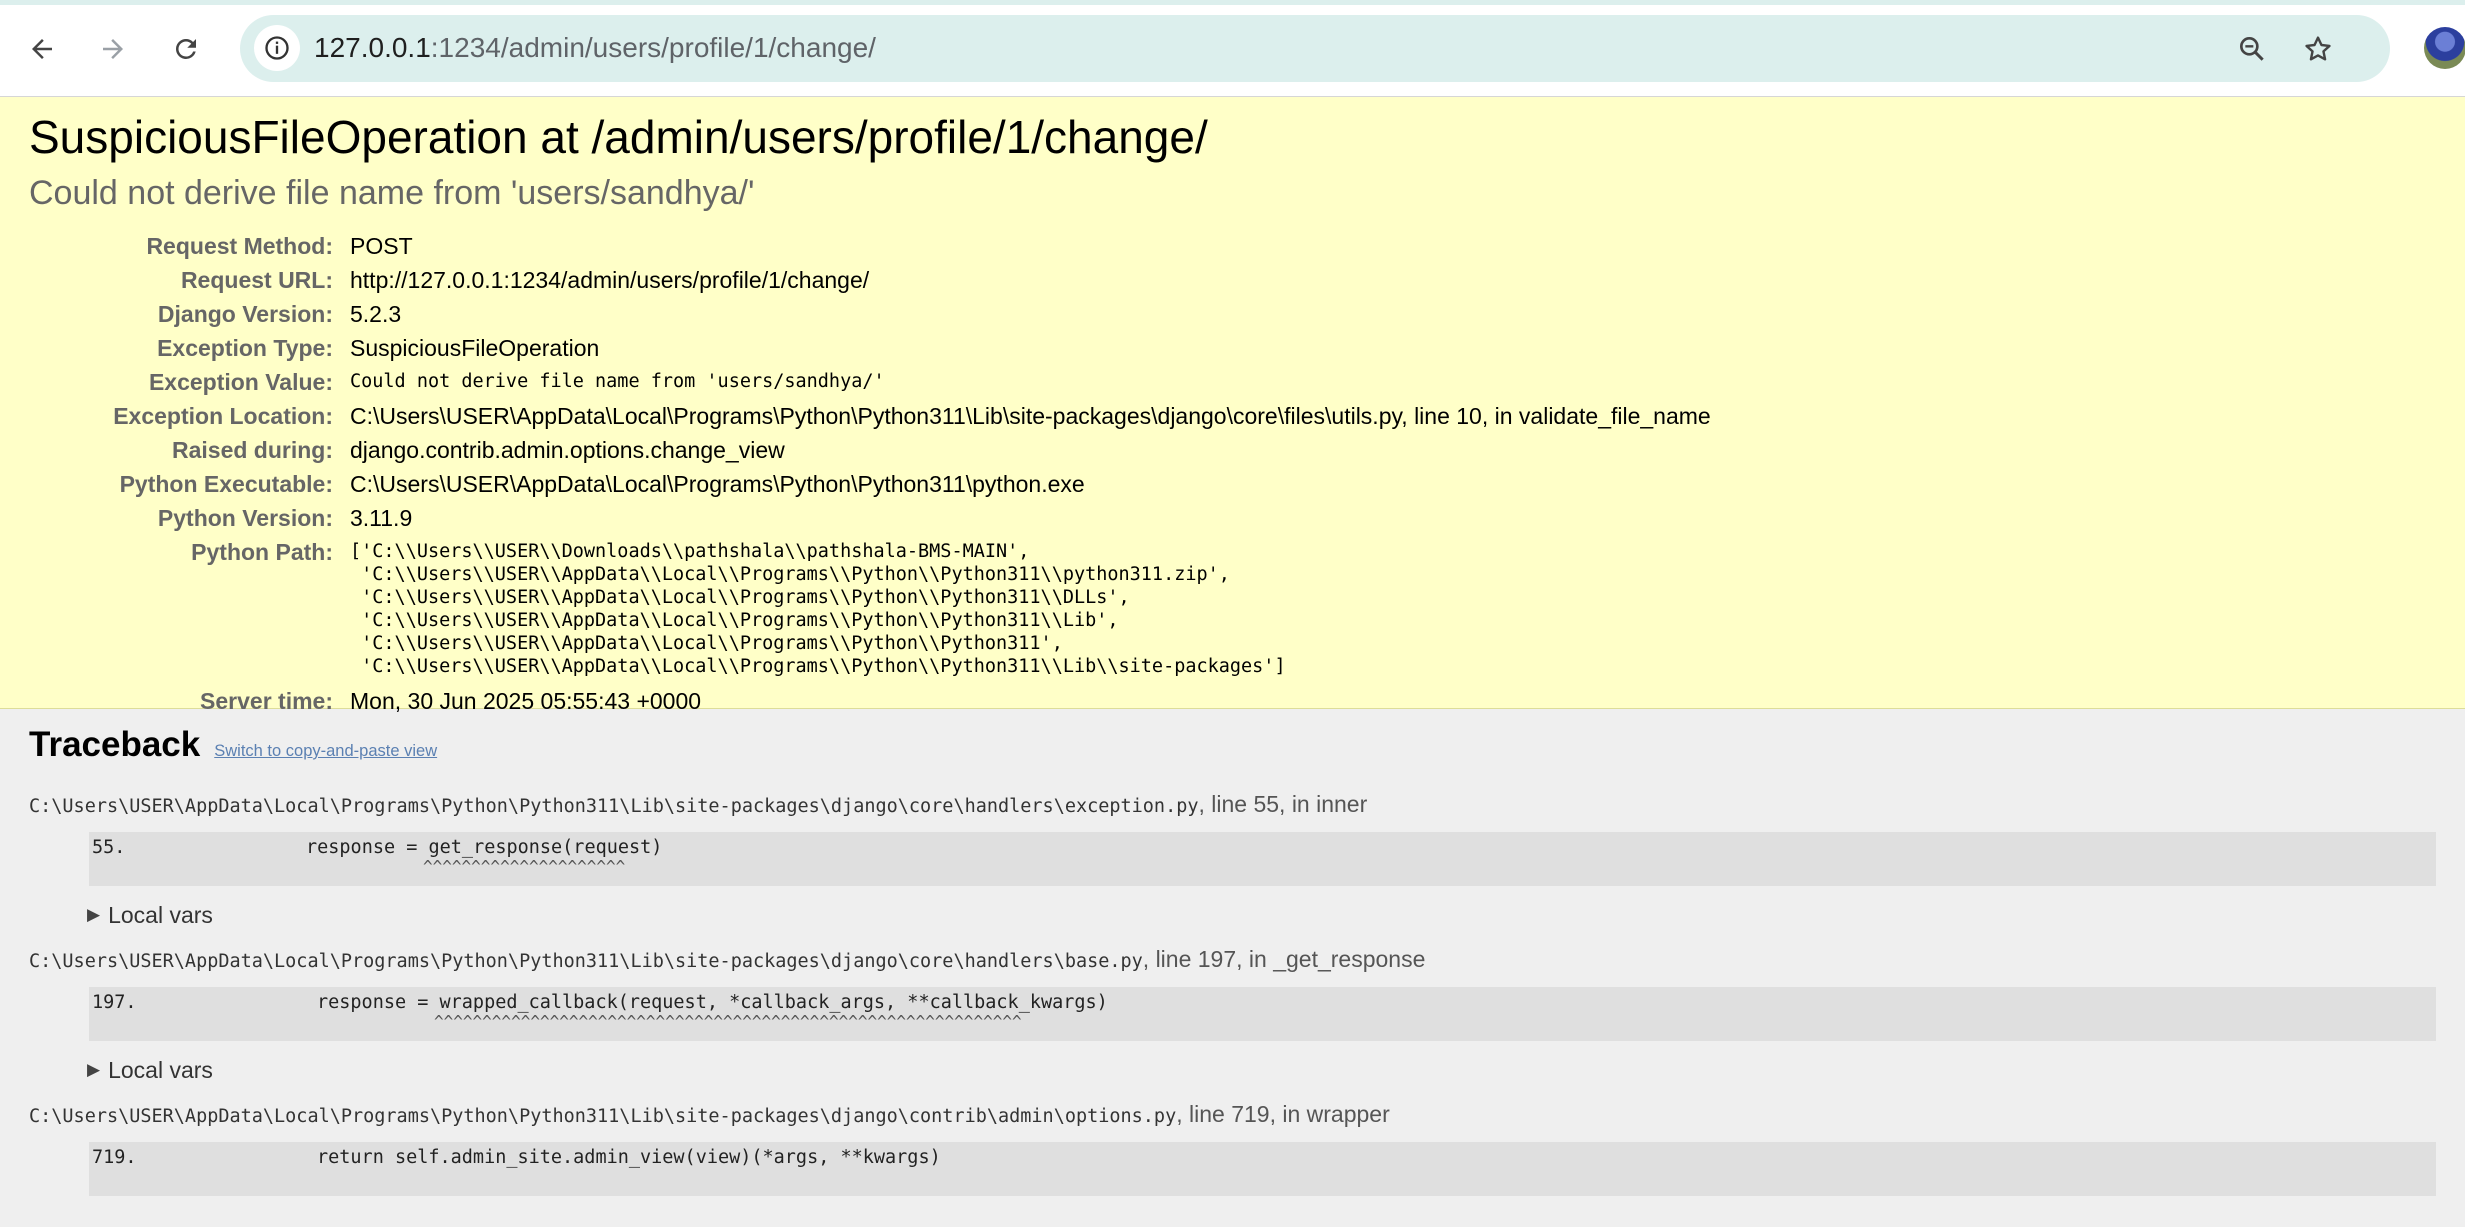  What do you see at coordinates (871, 314) in the screenshot?
I see `meta-row: Django Version: 5.2.3` at bounding box center [871, 314].